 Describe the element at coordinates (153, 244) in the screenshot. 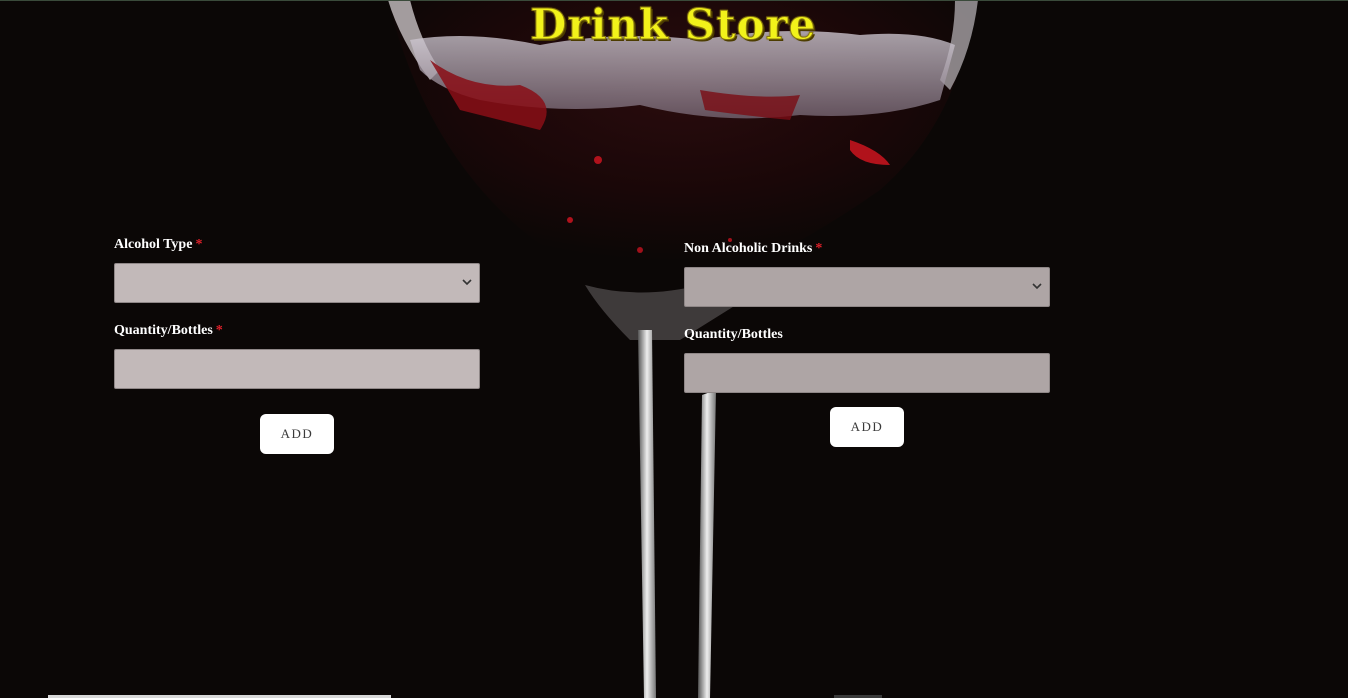

I see `alcohol-type-label-text: Alcohol Type` at that location.